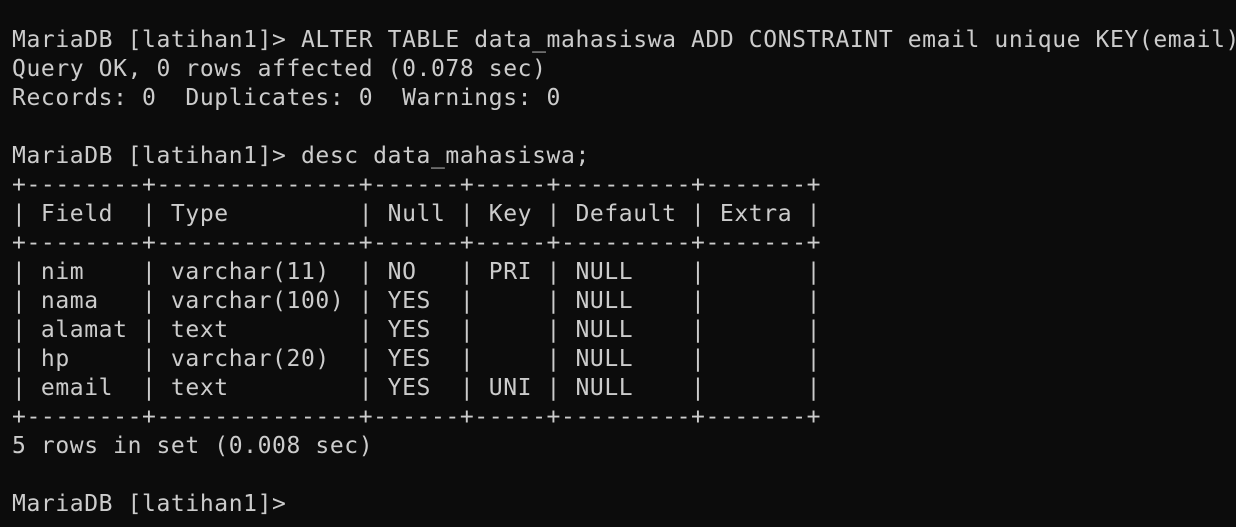 This screenshot has width=1236, height=527. Describe the element at coordinates (417, 330) in the screenshot. I see `table-row-alamat: | alamat | text | YES | | NULL | |` at that location.